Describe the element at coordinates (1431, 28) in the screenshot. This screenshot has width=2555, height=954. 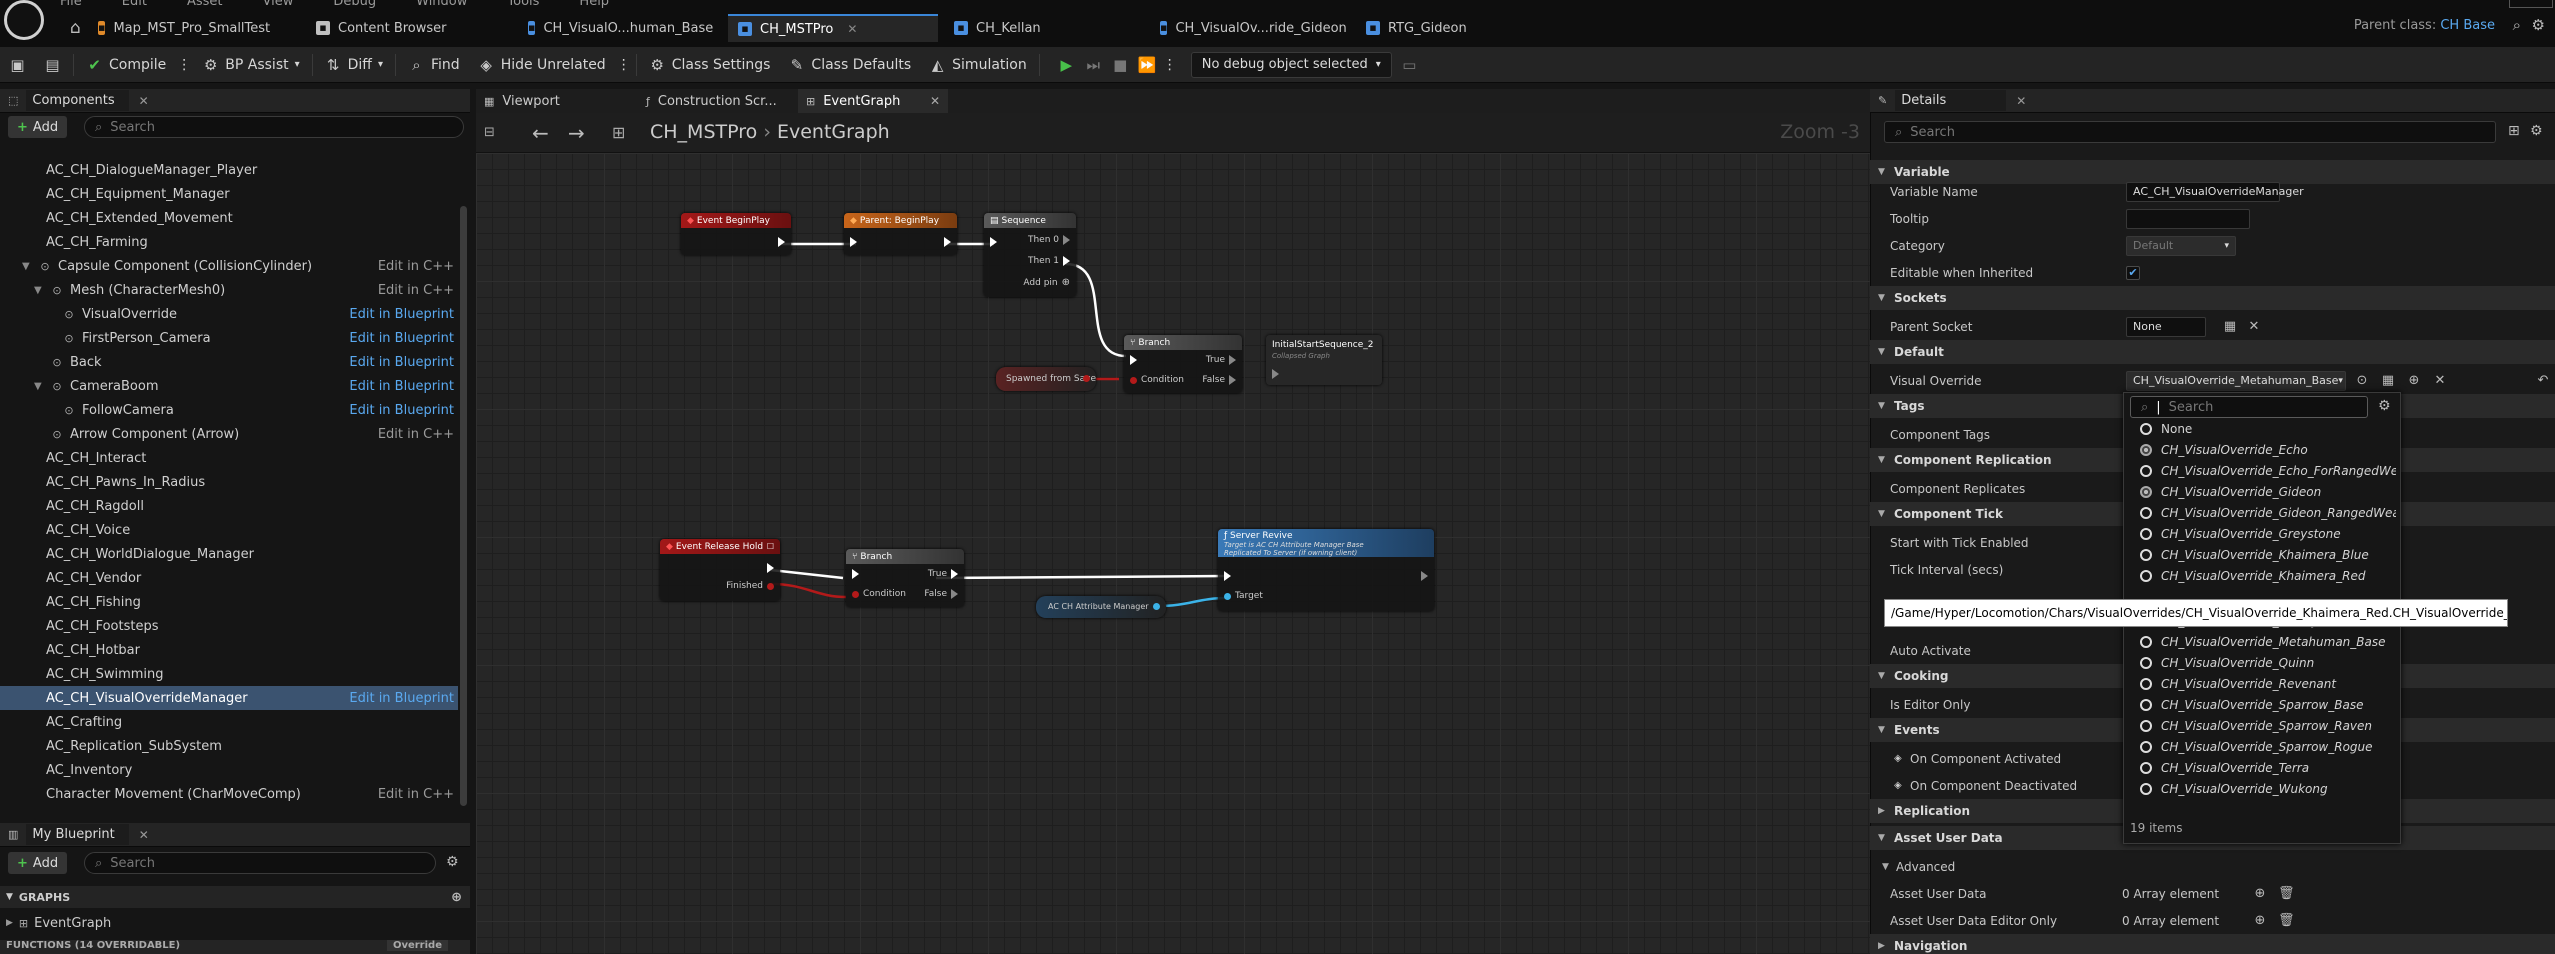
I see `document-tab: ▪ RTG_Gideon` at that location.